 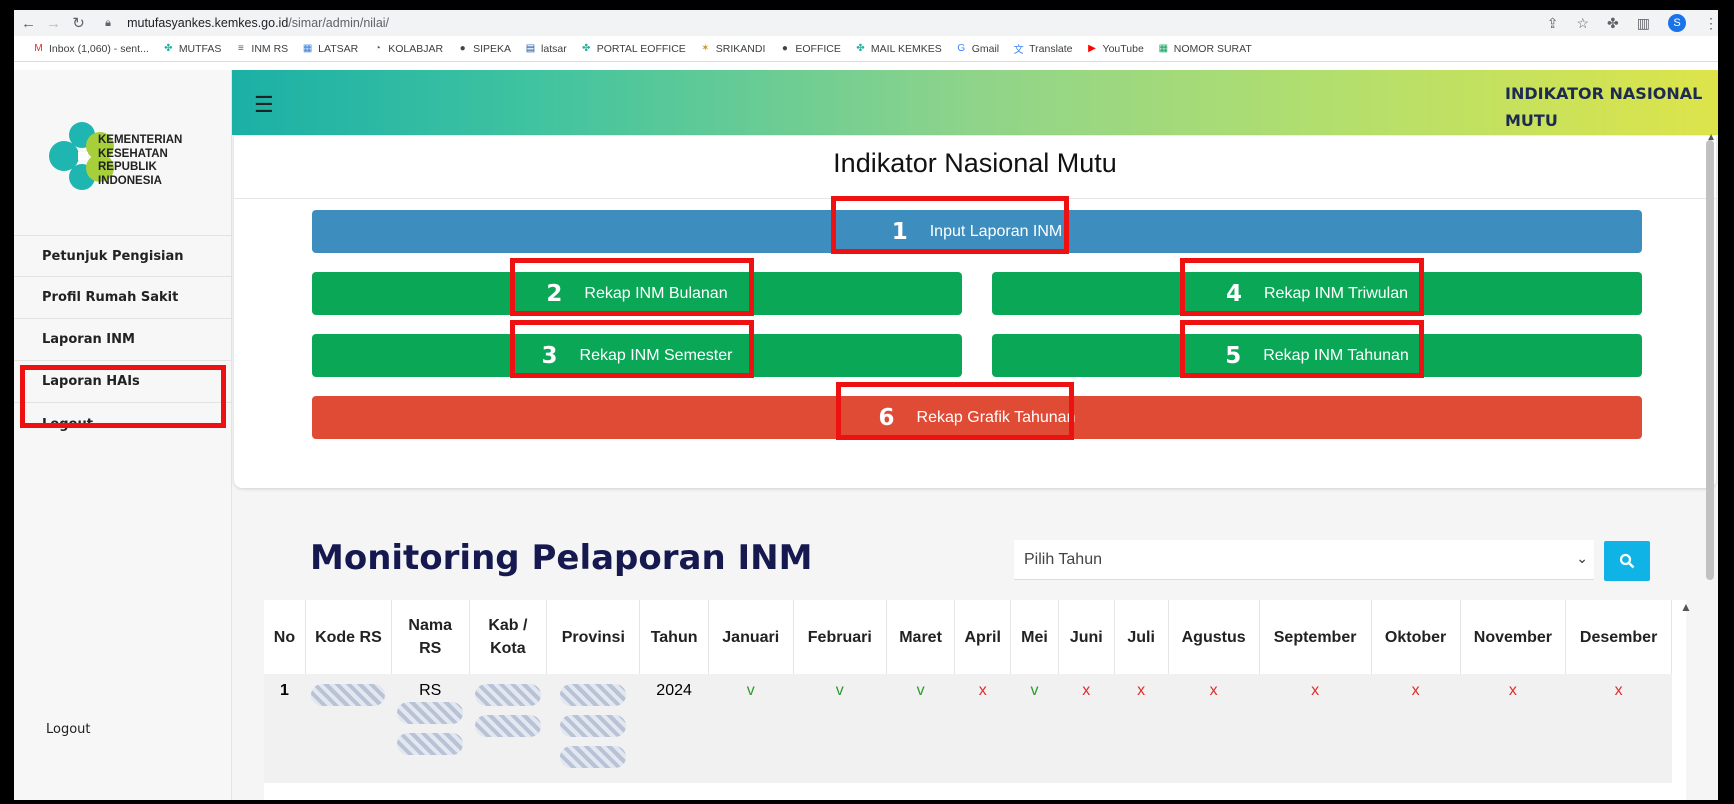 I want to click on bookmark-item: G Gmail, so click(x=977, y=48).